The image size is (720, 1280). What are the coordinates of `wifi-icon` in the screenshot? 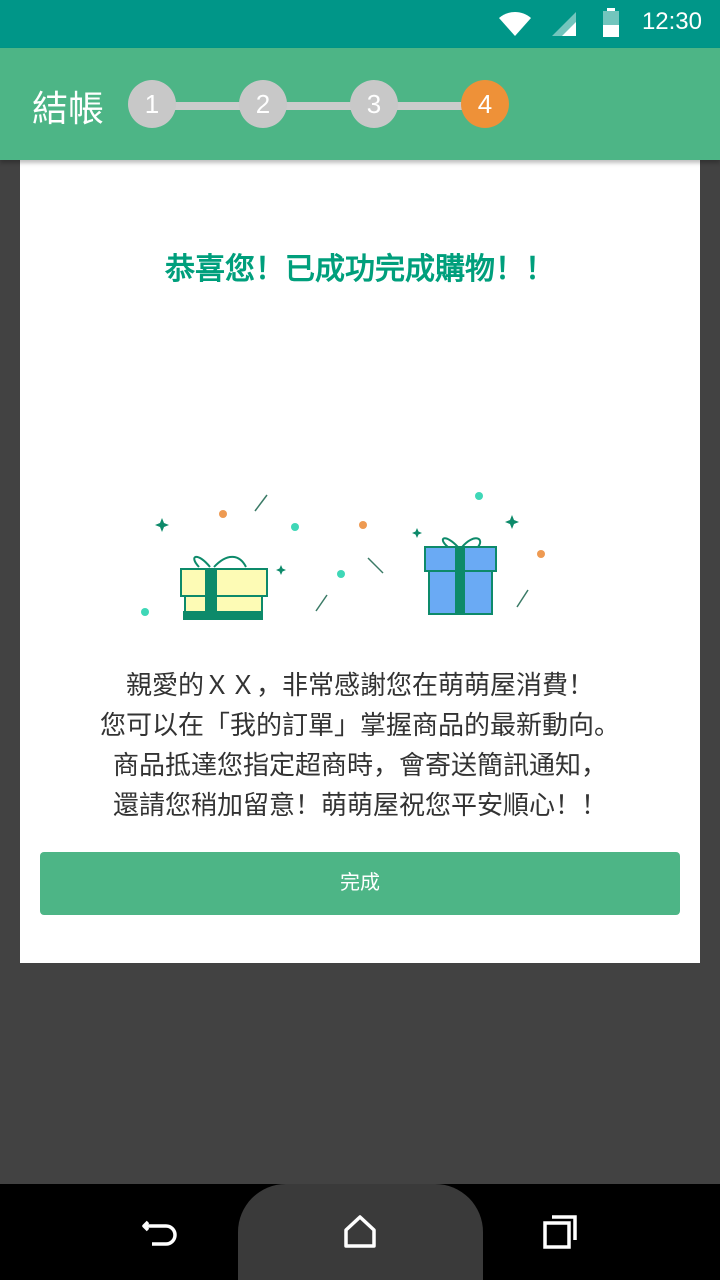 It's located at (515, 24).